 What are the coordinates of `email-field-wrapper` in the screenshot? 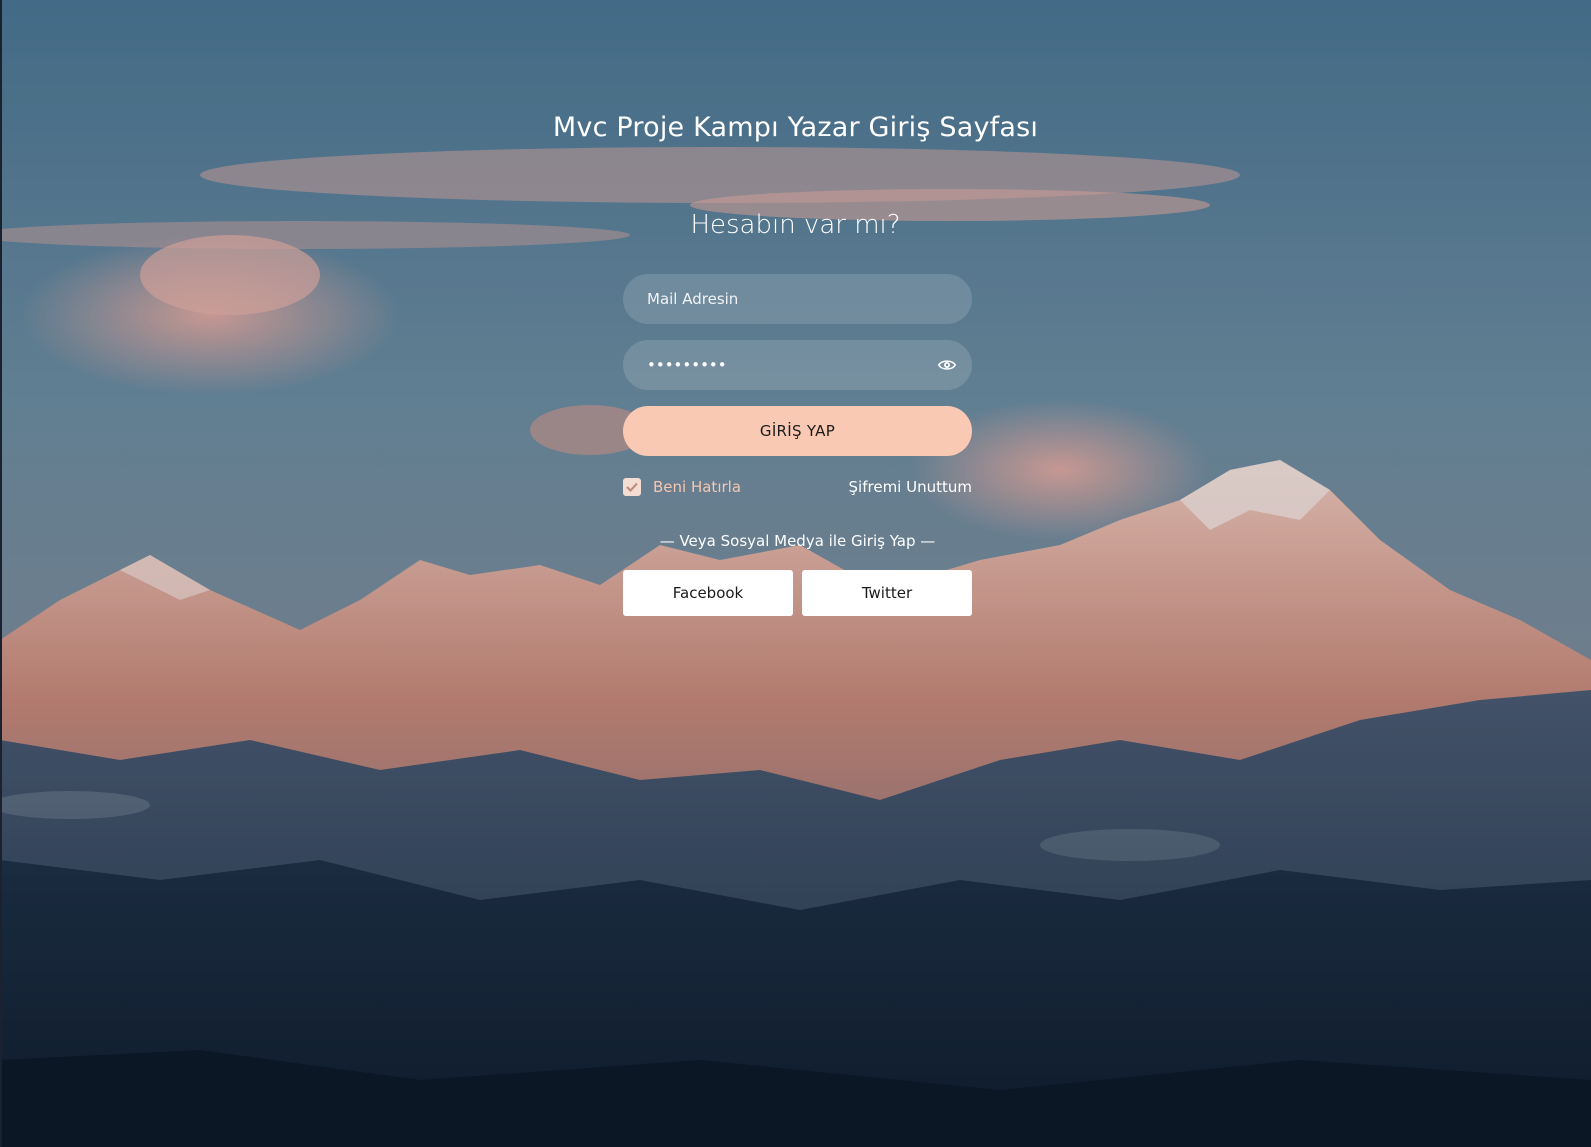 It's located at (797, 299).